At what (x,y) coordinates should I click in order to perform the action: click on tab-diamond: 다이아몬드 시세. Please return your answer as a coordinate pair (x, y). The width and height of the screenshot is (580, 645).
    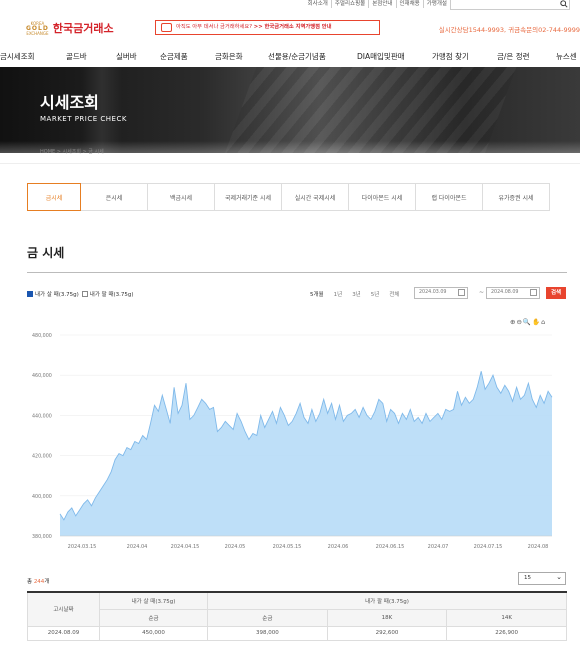
    Looking at the image, I should click on (382, 197).